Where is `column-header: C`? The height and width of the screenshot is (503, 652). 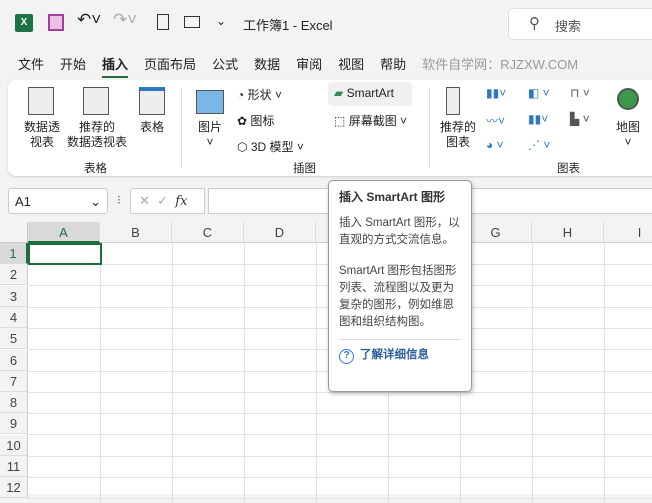 column-header: C is located at coordinates (208, 232).